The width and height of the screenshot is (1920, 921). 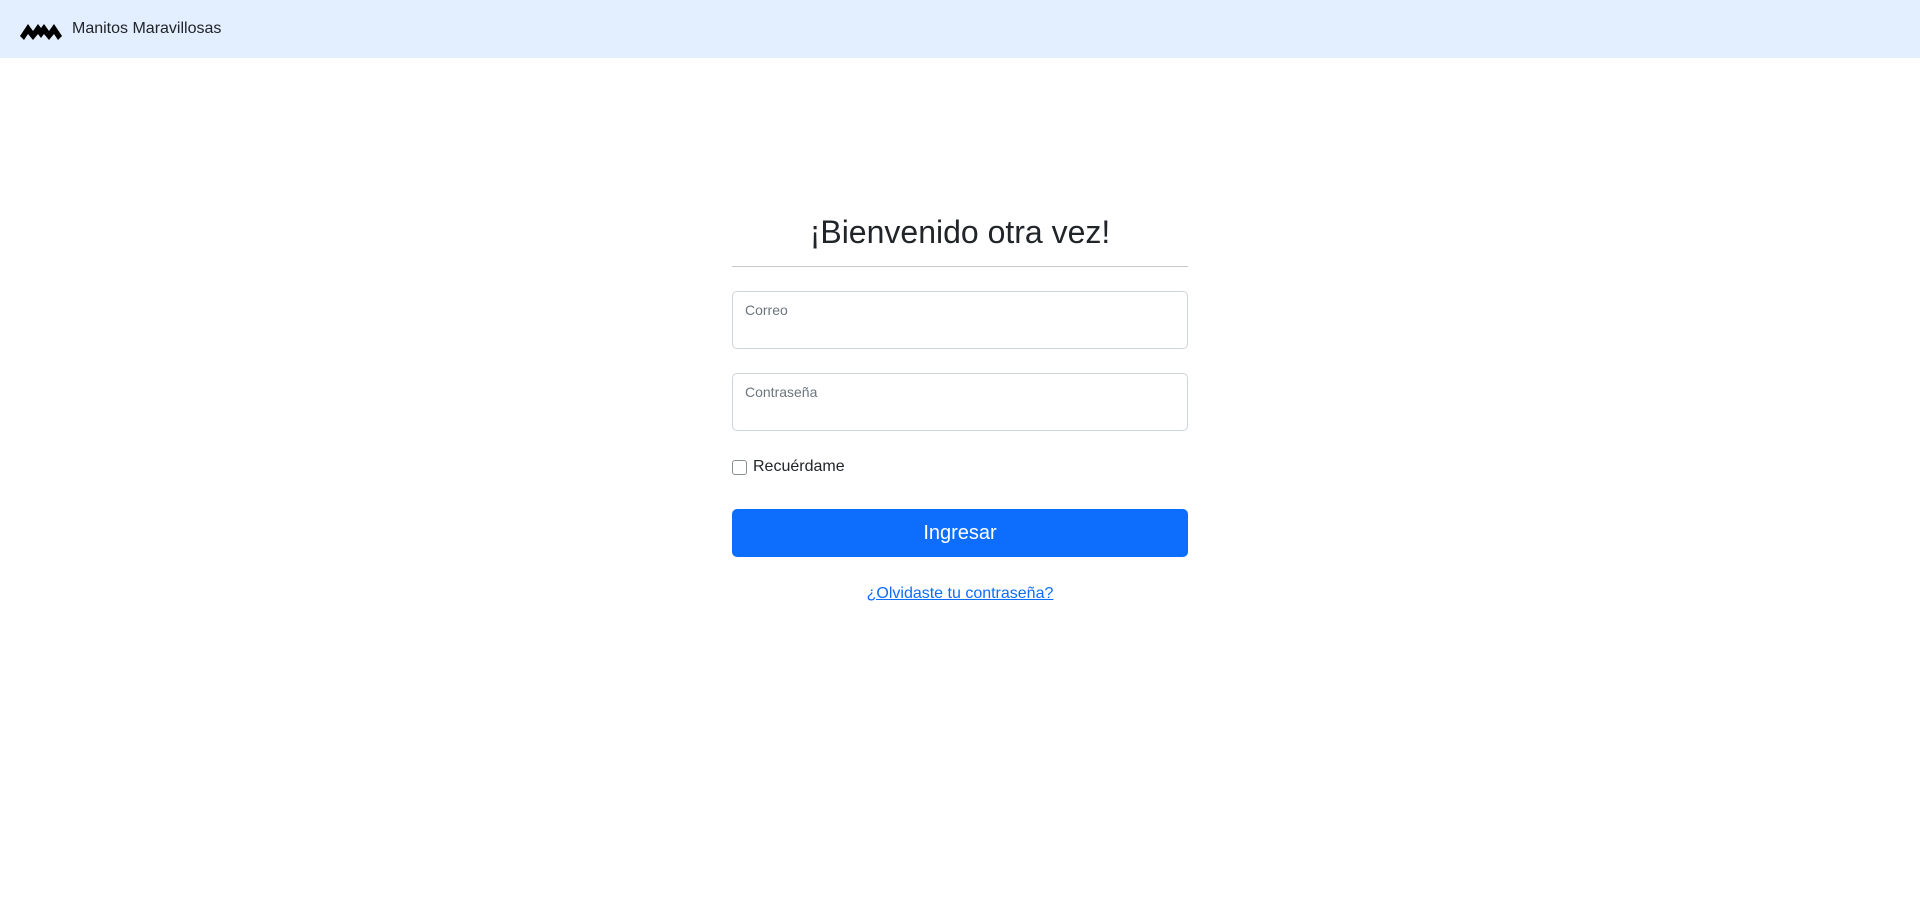 I want to click on brand-link: Manitos Maravillosas, so click(x=120, y=29).